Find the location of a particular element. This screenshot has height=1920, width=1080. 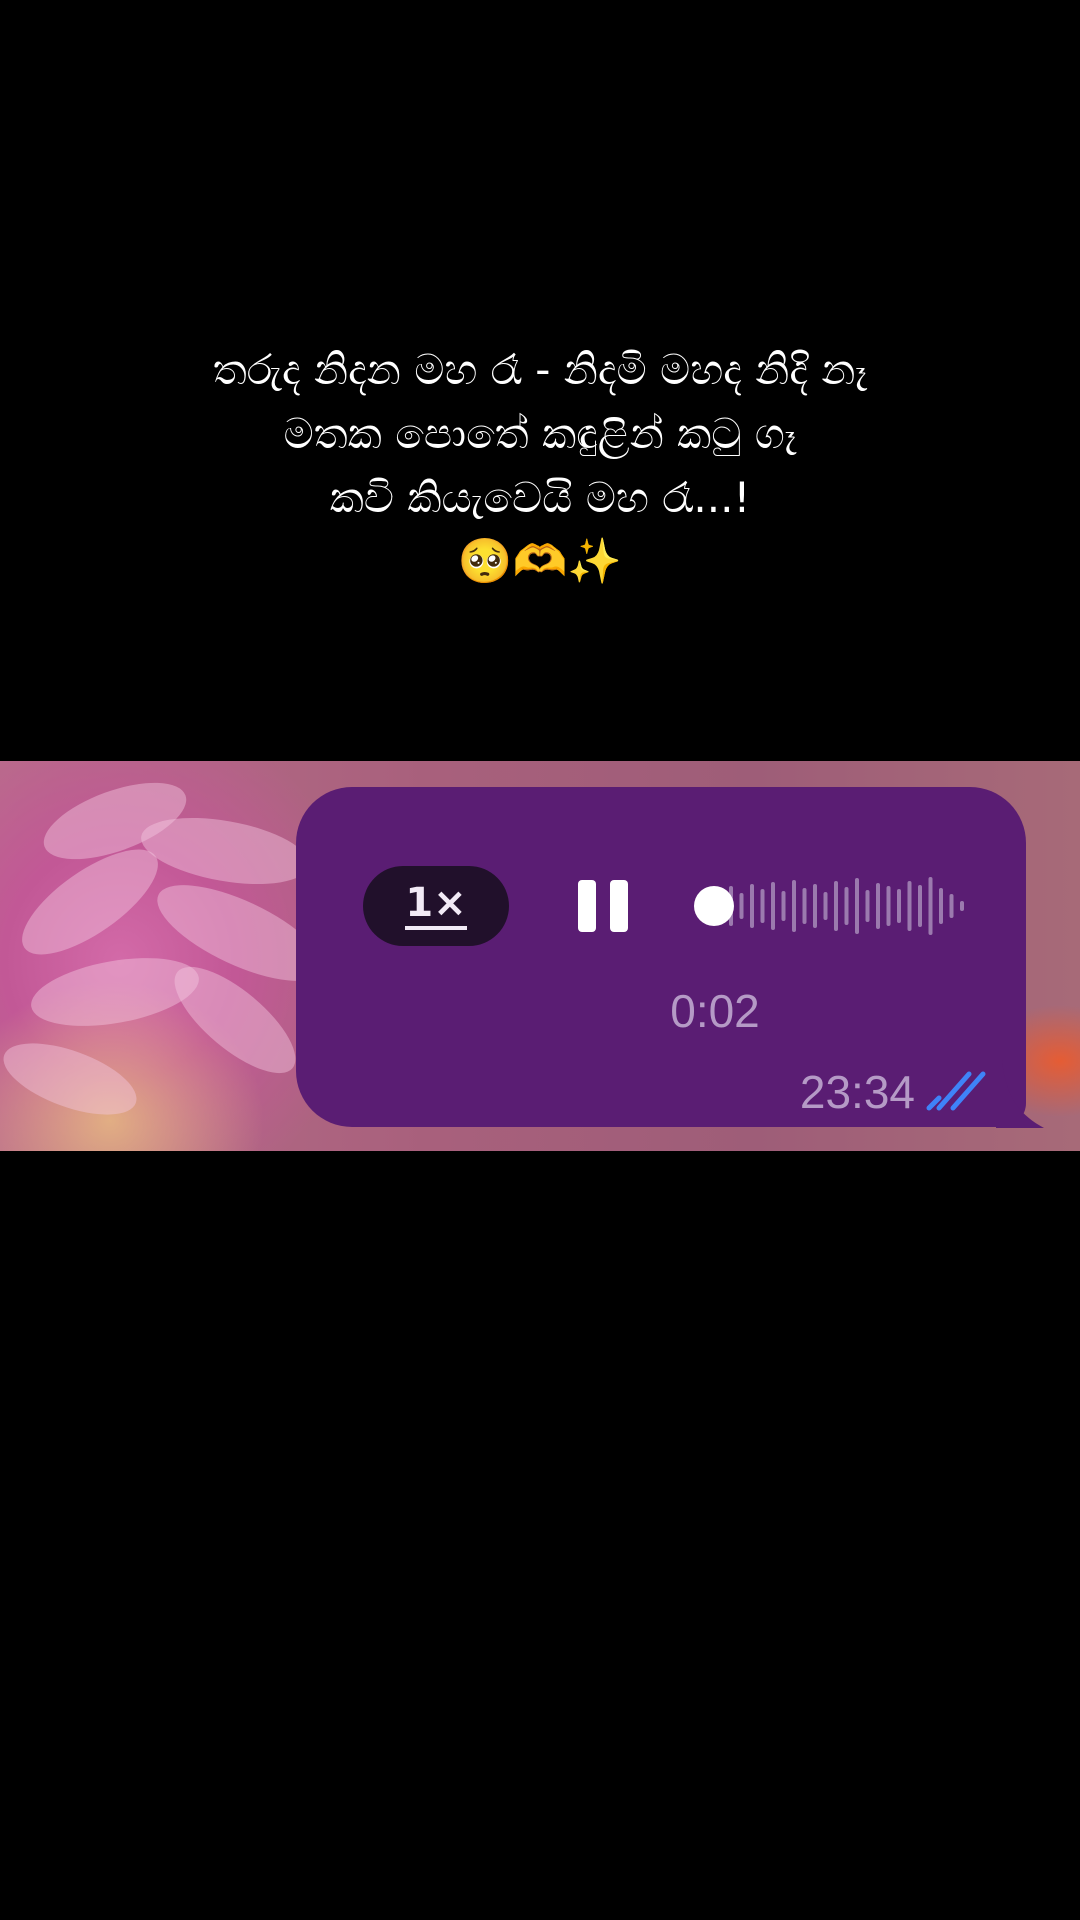

double-check-icon is located at coordinates (956, 1091).